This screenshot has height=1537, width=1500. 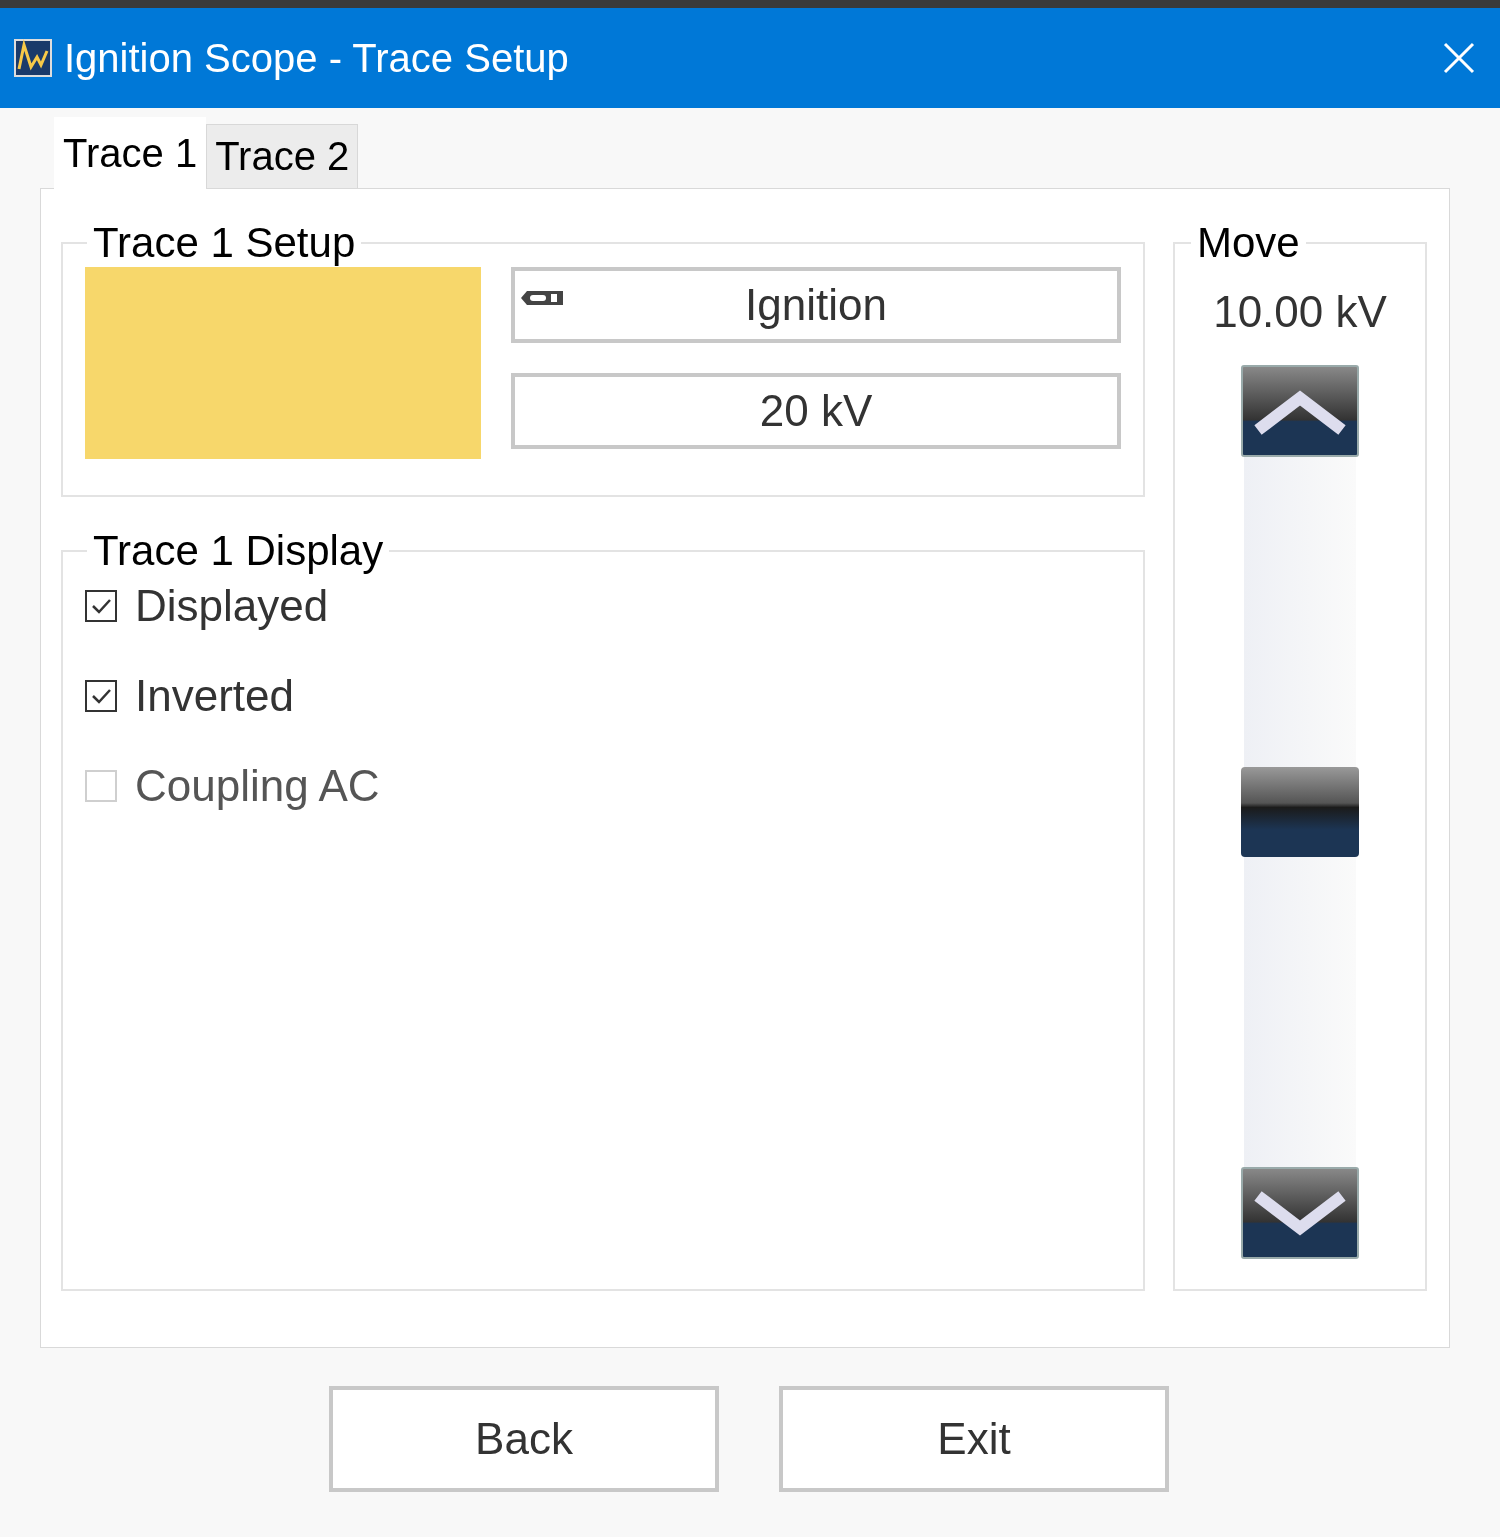 What do you see at coordinates (1300, 312) in the screenshot?
I see `offset-reading: 10.00 kV` at bounding box center [1300, 312].